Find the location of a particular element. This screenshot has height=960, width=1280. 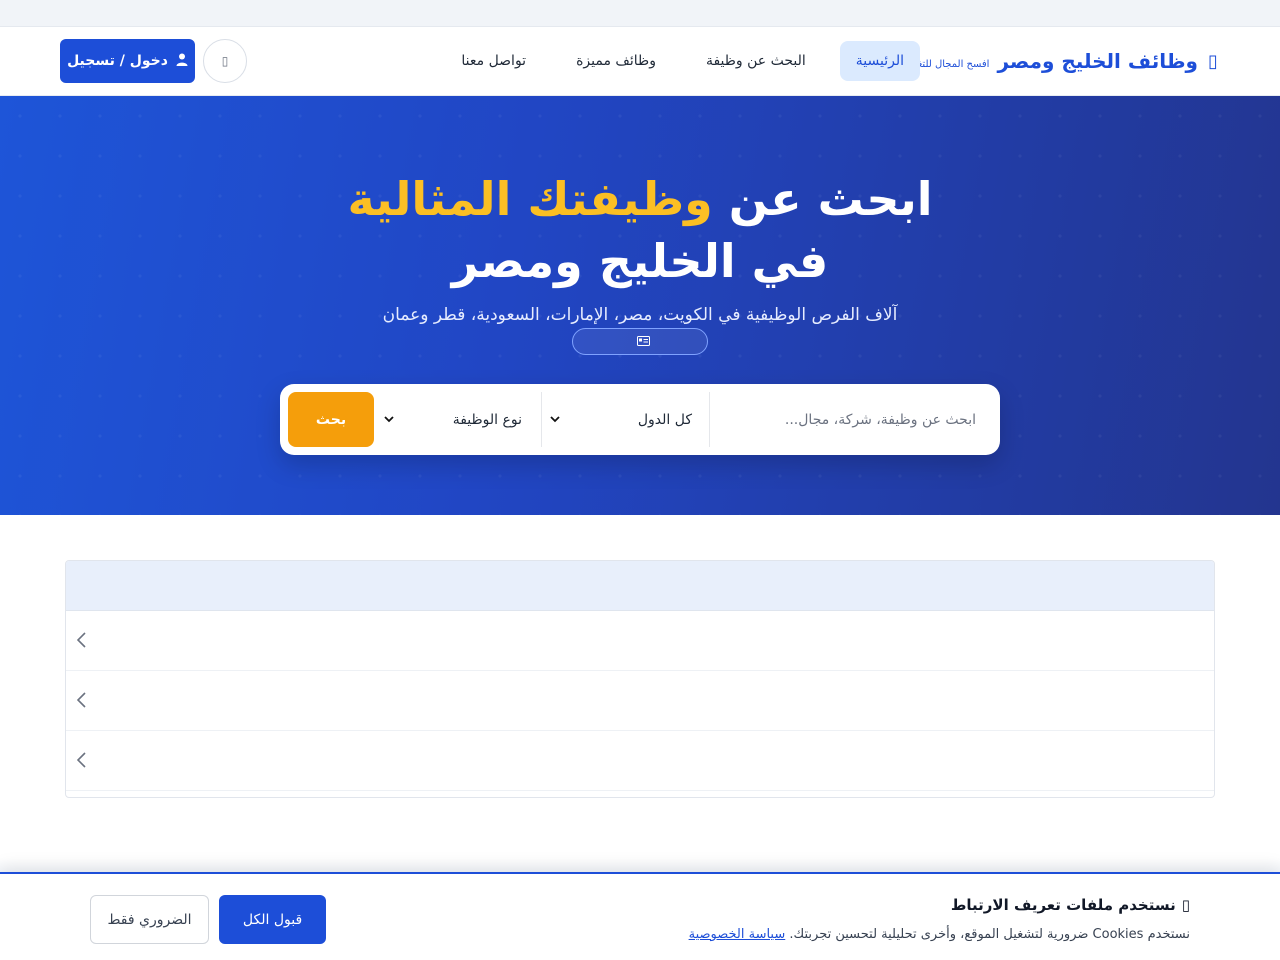

hero-title: ابحث عن وظيفتك المثالية في الخليج ومصر is located at coordinates (640, 230).